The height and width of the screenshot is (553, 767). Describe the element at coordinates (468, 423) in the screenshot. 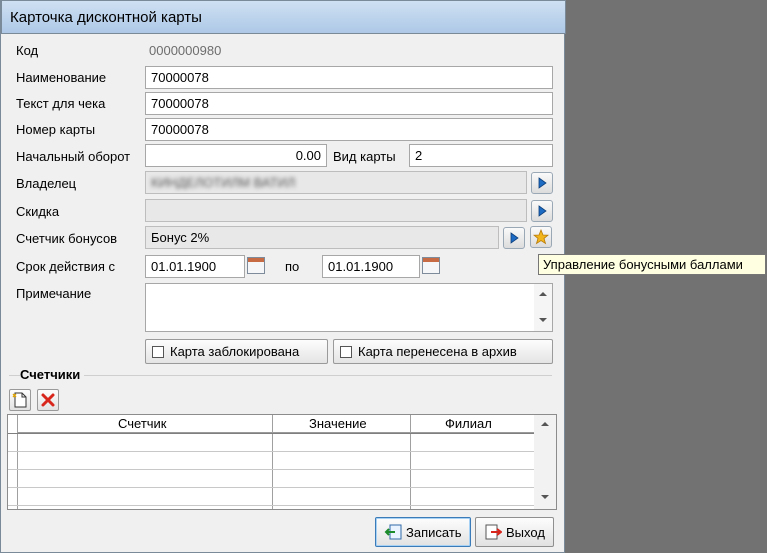

I see `column-header-branch: Филиал` at that location.